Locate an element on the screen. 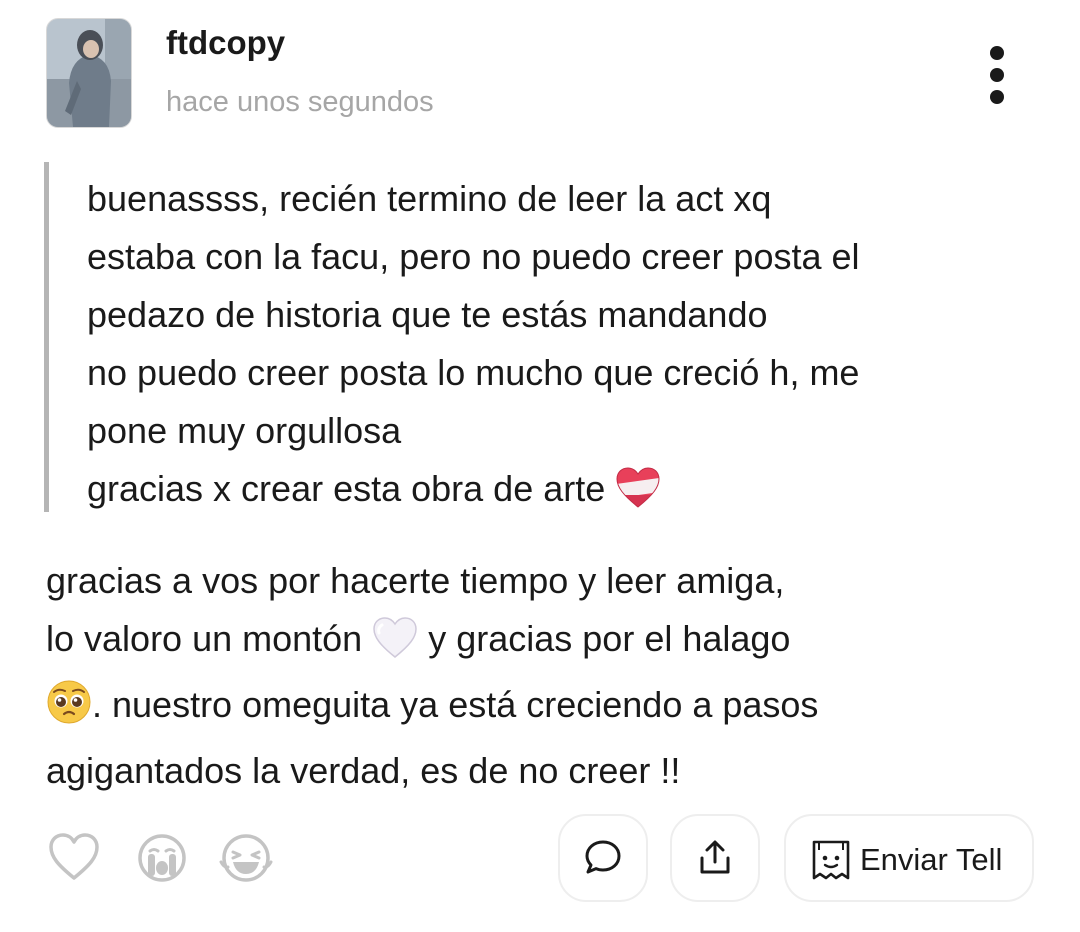 The height and width of the screenshot is (932, 1080). laughing-reaction-button is located at coordinates (246, 860).